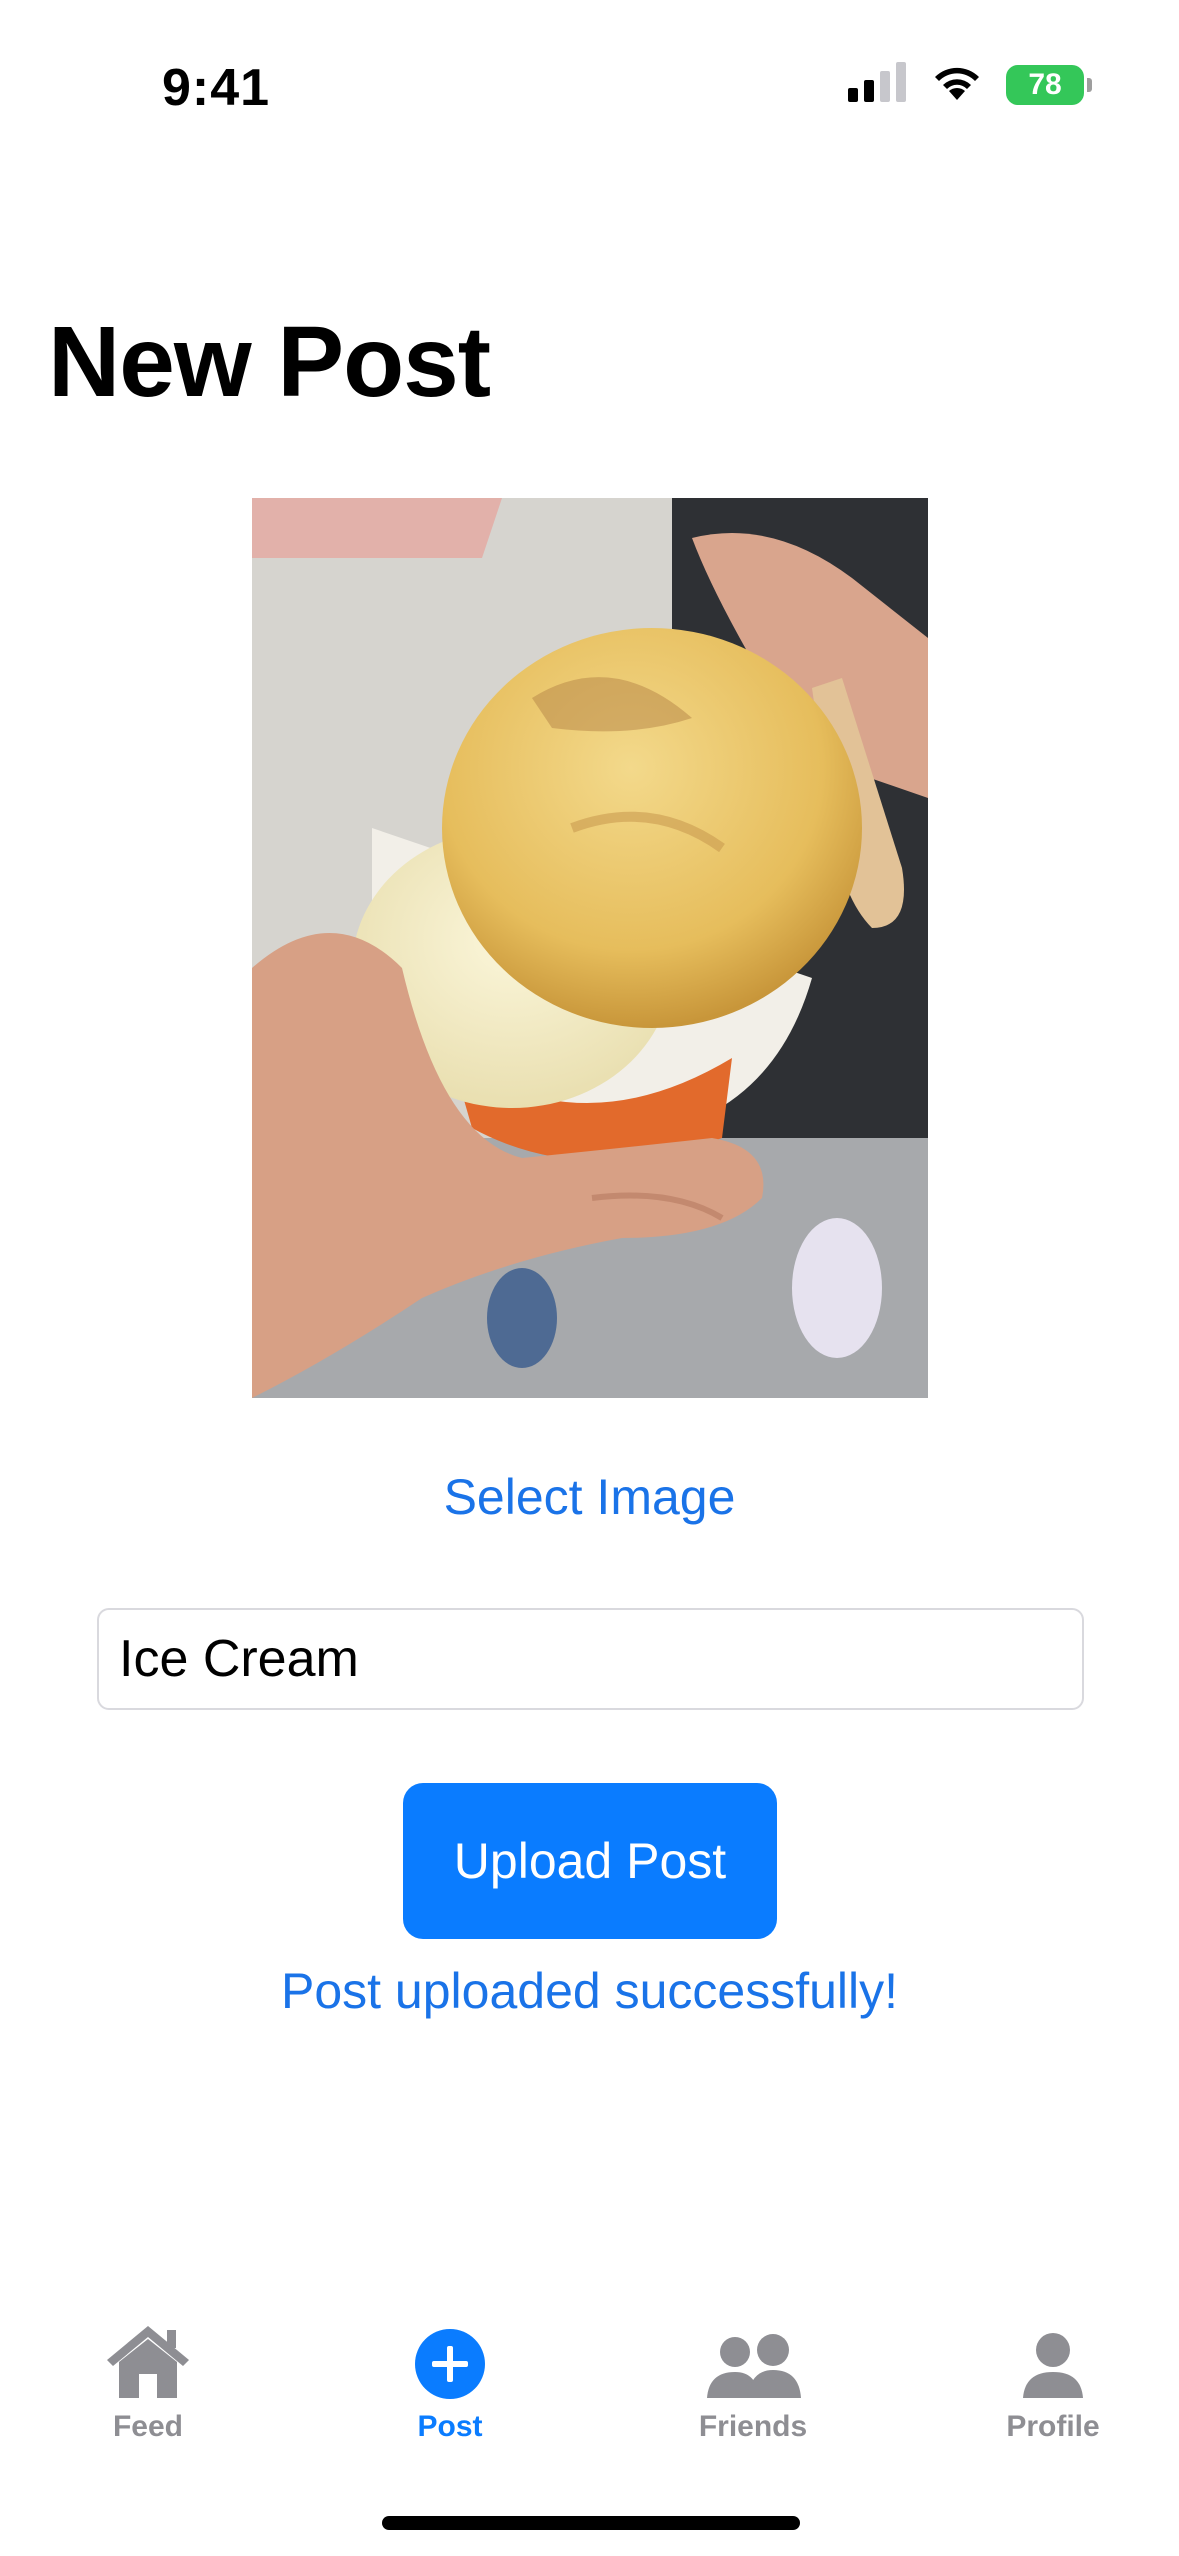 The width and height of the screenshot is (1179, 2556). I want to click on caption-input, so click(590, 1659).